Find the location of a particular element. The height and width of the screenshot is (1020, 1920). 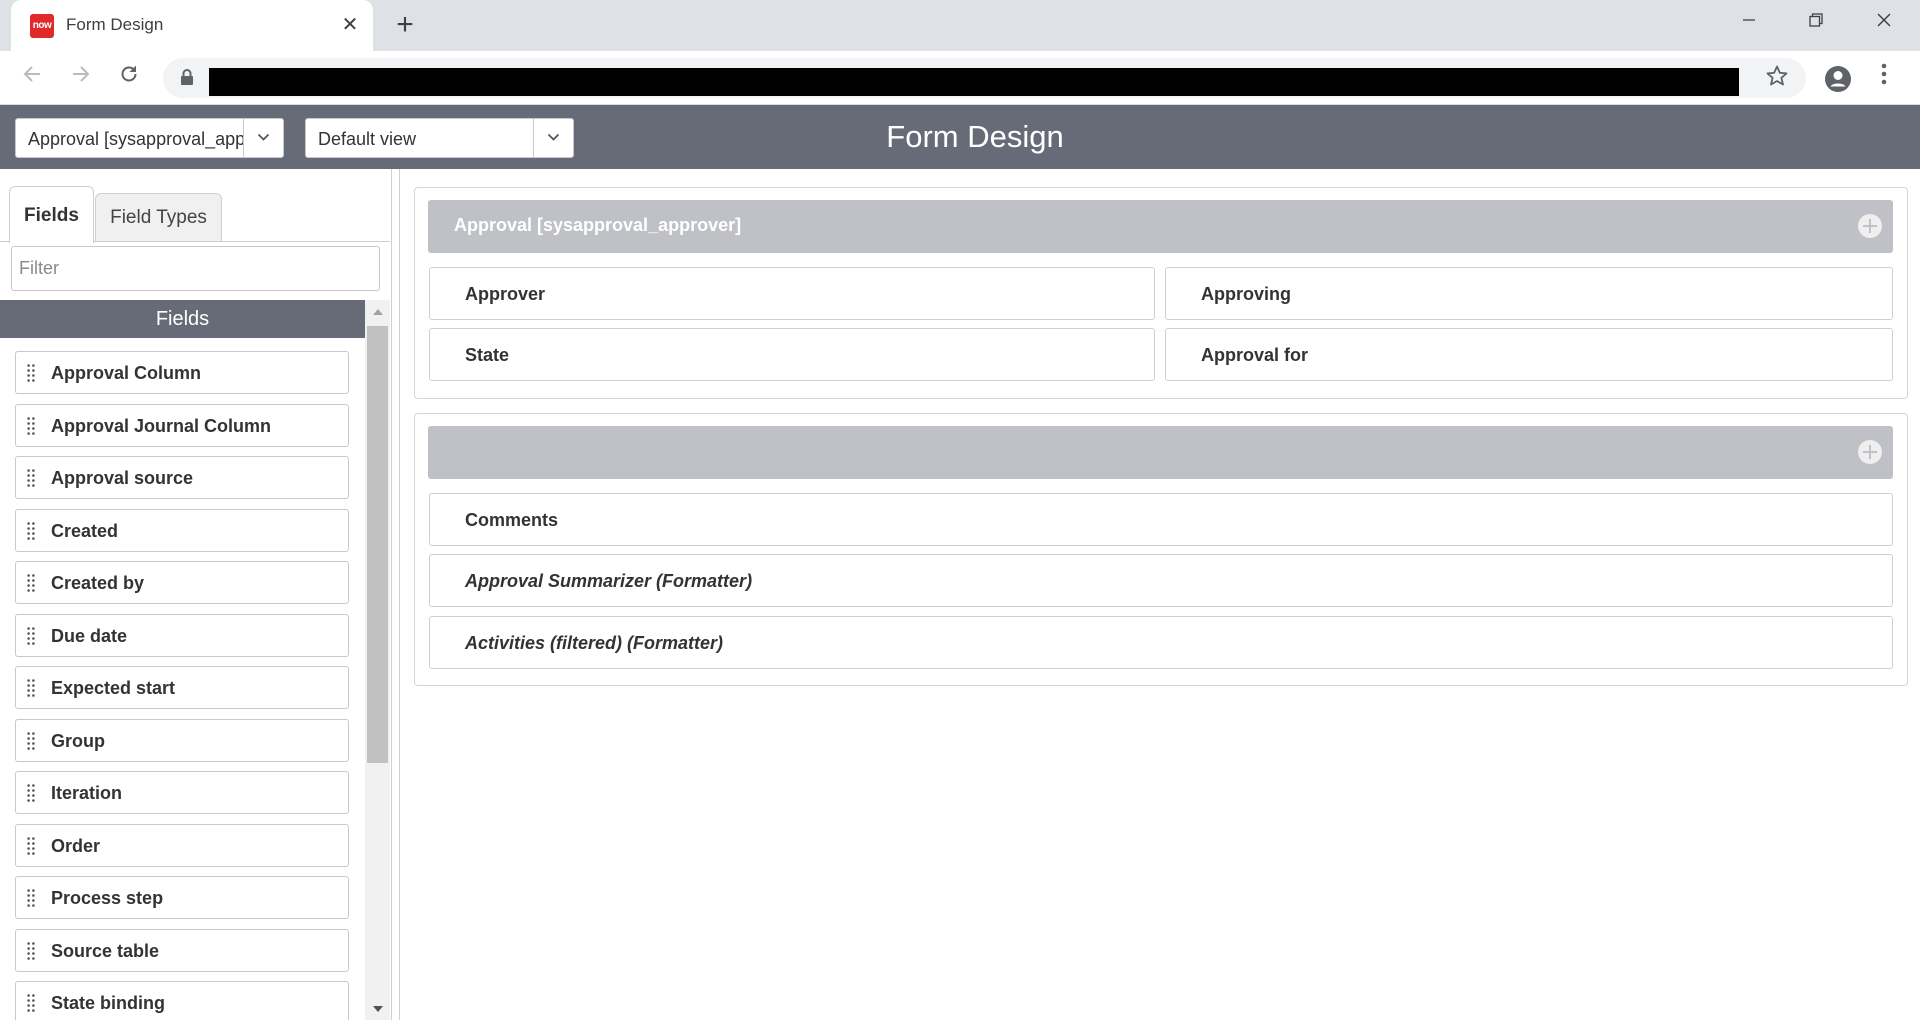

field-palette-label: Expected start is located at coordinates (113, 688).